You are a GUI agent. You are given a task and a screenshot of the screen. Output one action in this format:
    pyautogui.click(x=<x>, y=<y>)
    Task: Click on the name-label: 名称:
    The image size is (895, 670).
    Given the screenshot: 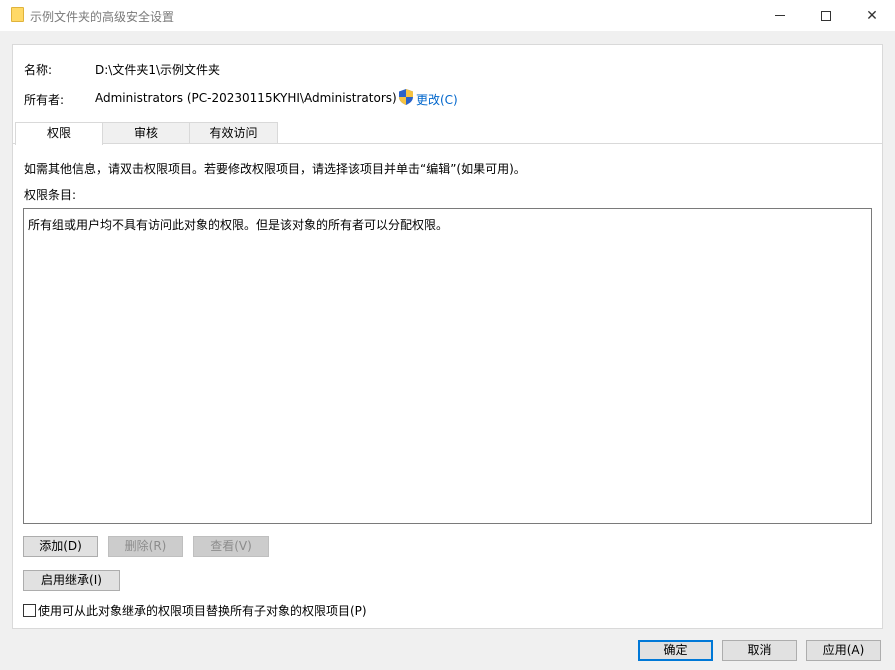 What is the action you would take?
    pyautogui.click(x=38, y=70)
    